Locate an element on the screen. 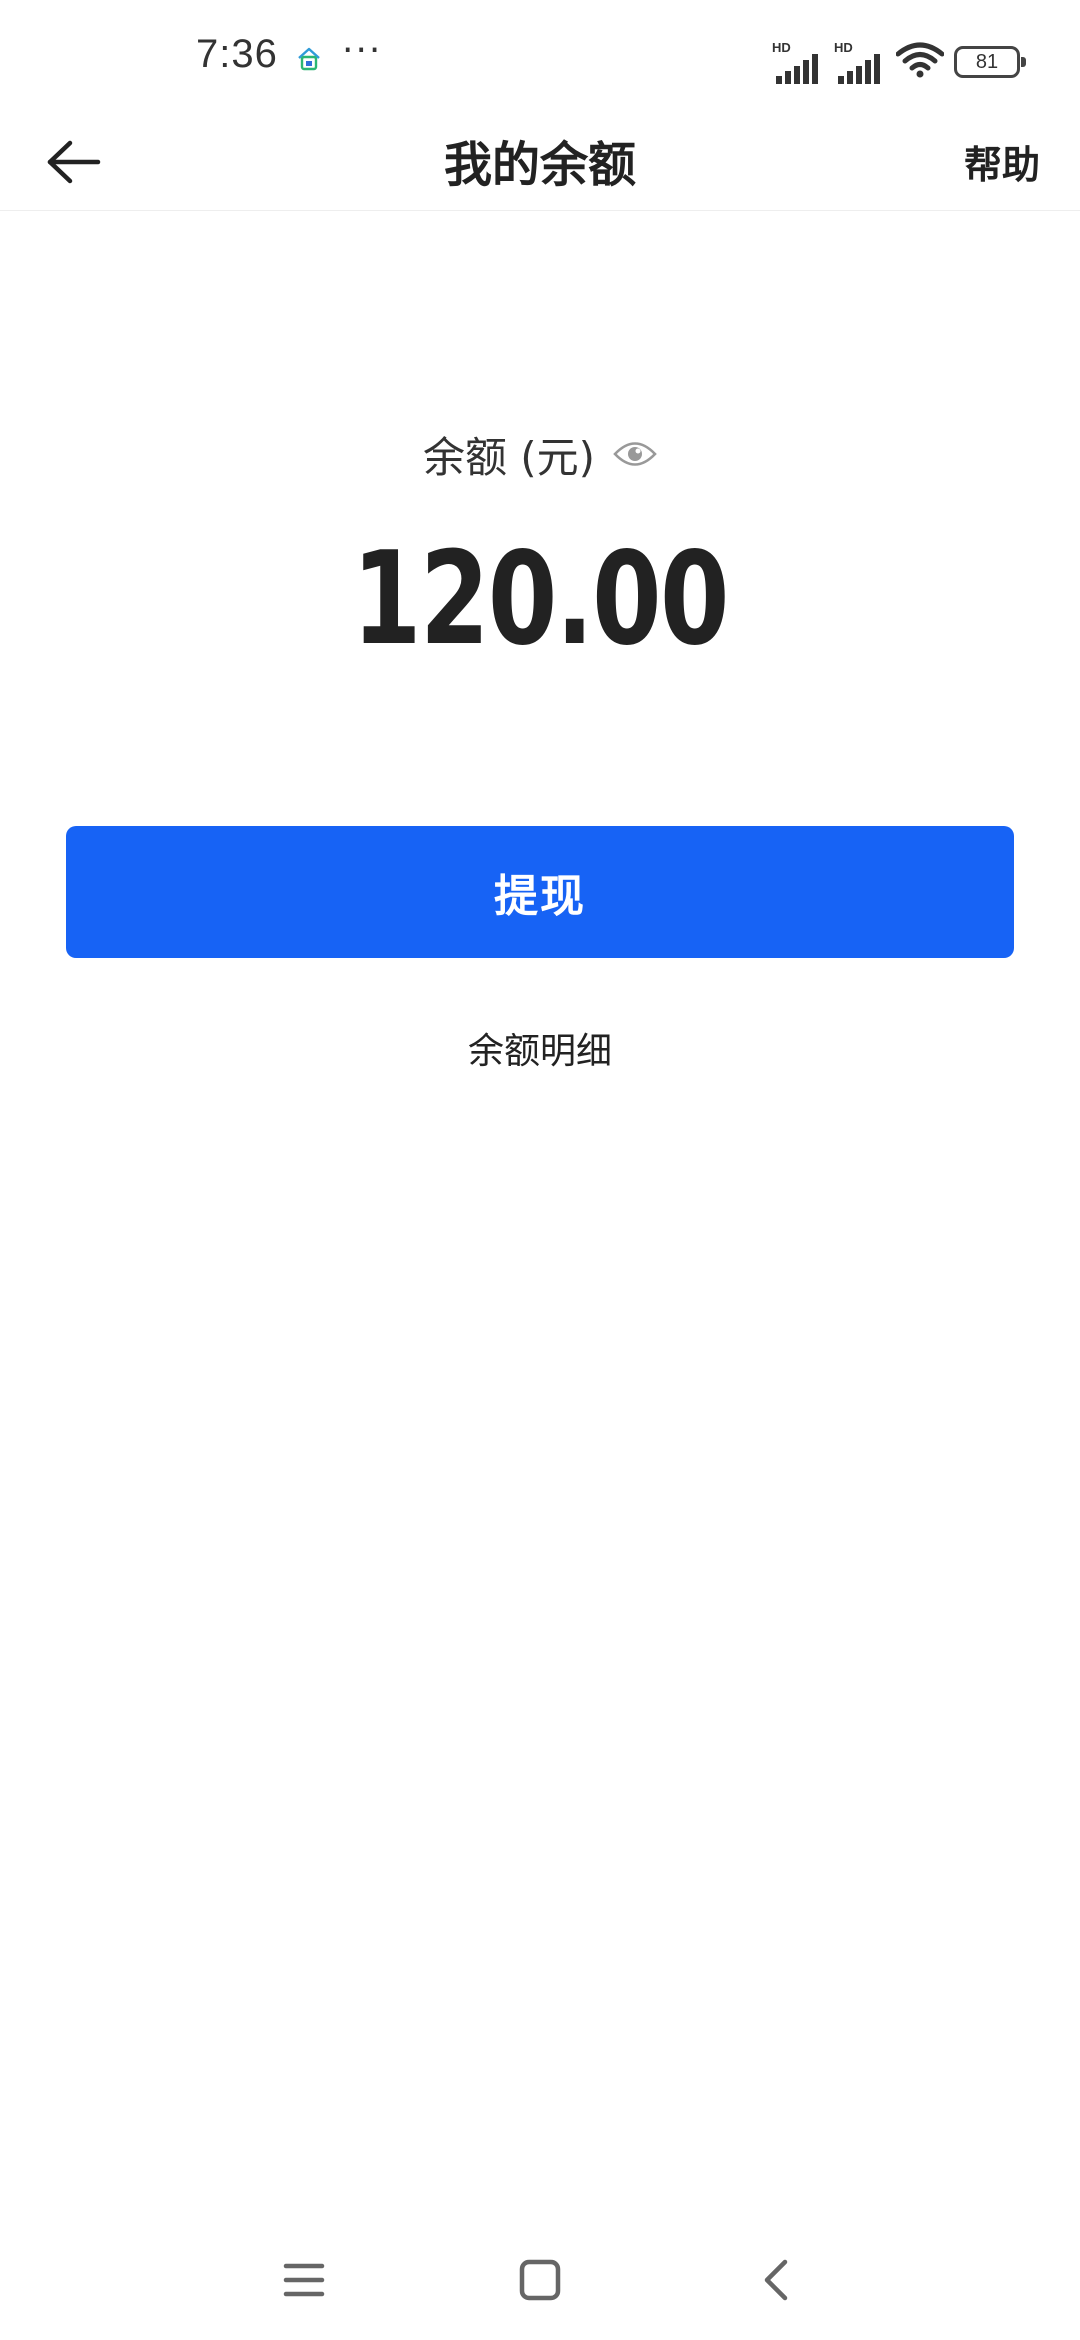  status-indicators: HD HD 81 is located at coordinates (899, 62).